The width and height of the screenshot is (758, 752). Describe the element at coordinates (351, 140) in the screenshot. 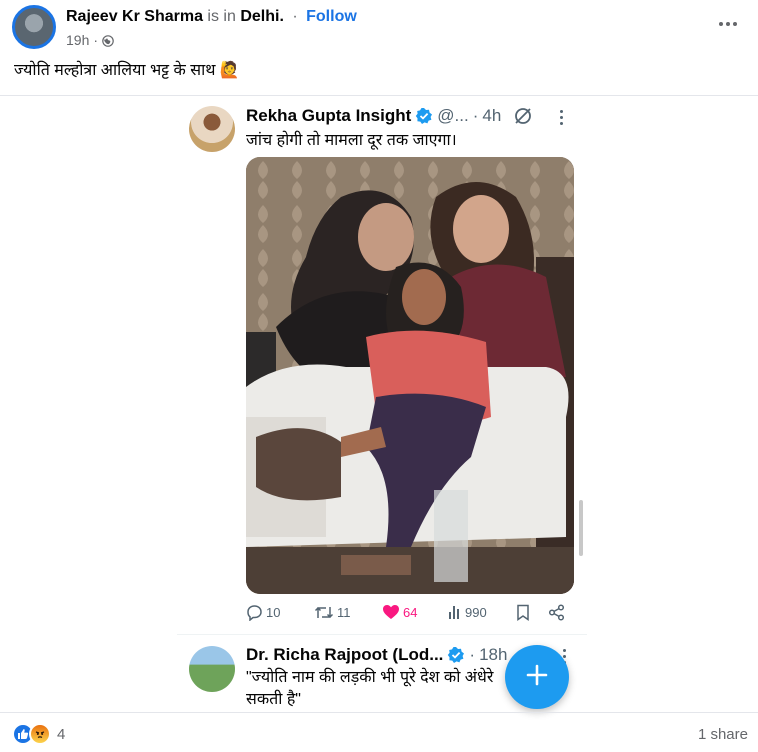

I see `tweet-text: जांच होगी तो मामला दूर तक जाएगा।` at that location.